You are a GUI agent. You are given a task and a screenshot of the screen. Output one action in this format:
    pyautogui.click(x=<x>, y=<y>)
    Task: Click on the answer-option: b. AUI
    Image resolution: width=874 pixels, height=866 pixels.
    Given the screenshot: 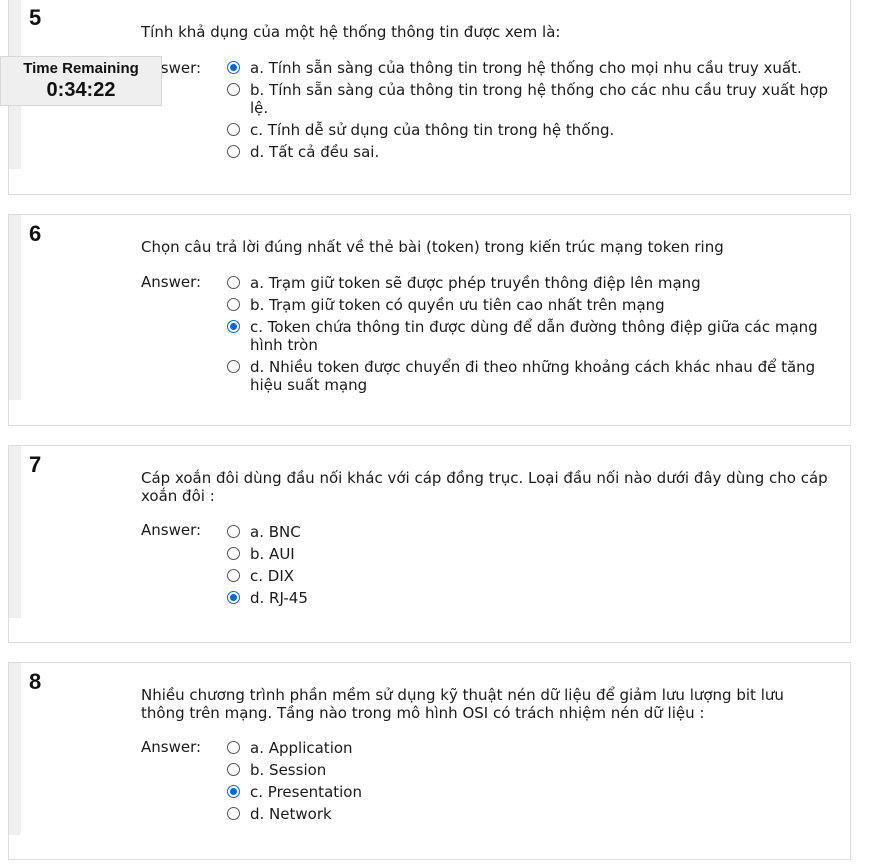 What is the action you would take?
    pyautogui.click(x=534, y=554)
    